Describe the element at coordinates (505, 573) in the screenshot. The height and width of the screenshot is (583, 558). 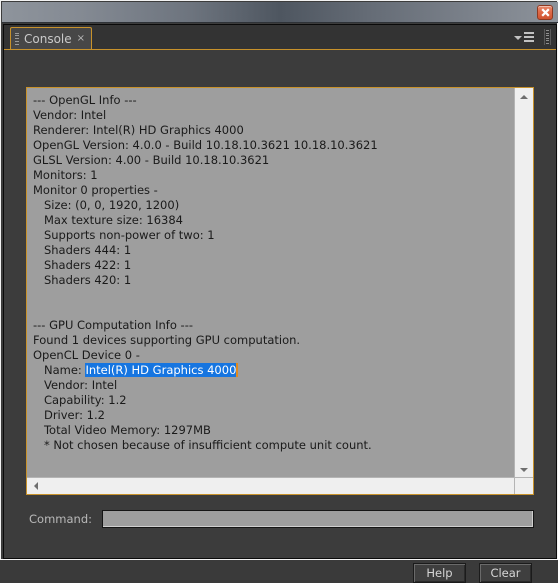
I see `clear-button: Clear` at that location.